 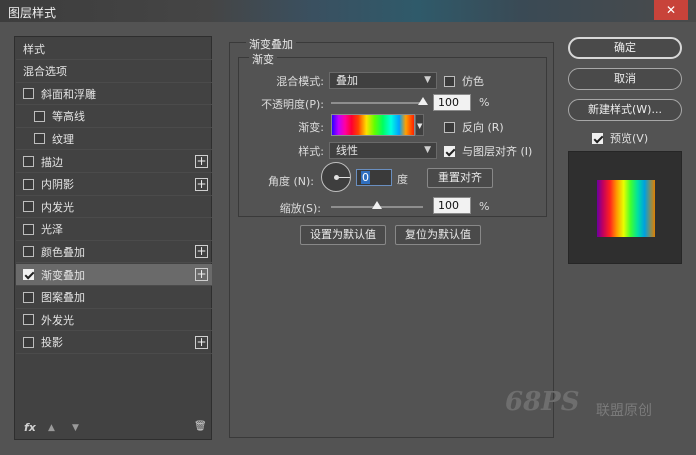 What do you see at coordinates (57, 185) in the screenshot?
I see `style-item-label: 内阴影` at bounding box center [57, 185].